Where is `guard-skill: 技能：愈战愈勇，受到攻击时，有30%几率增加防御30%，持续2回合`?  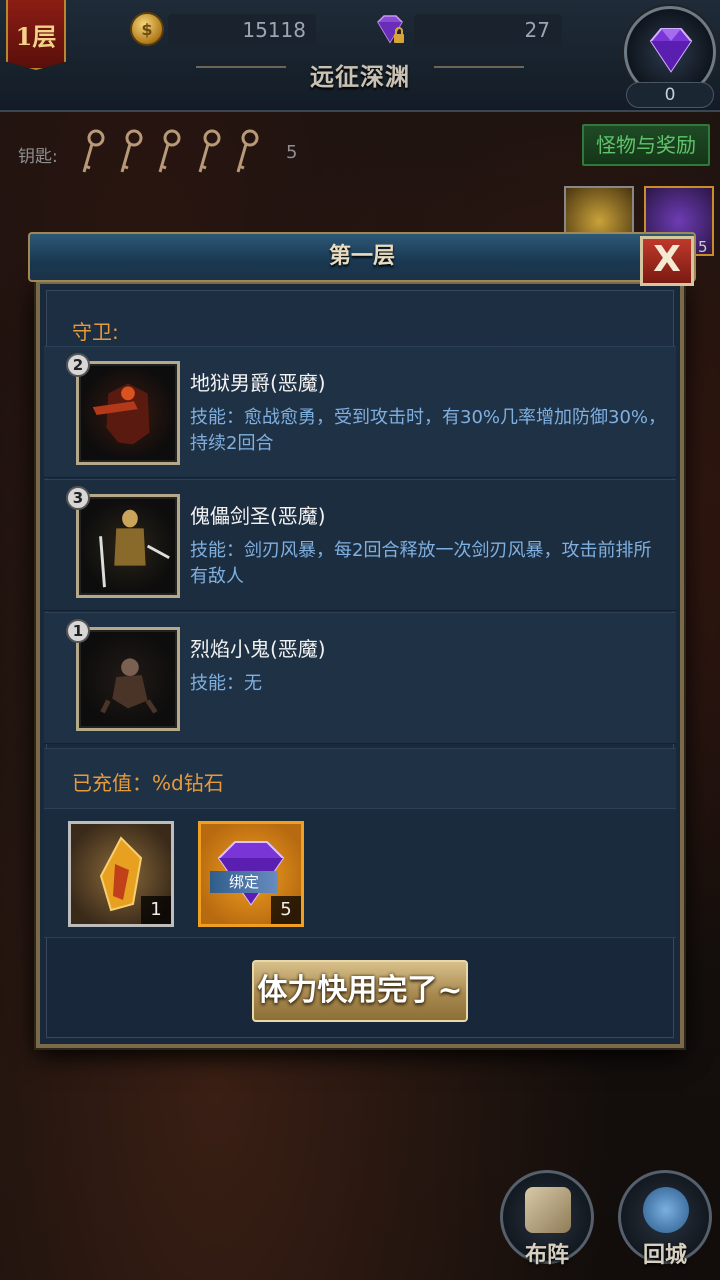 guard-skill: 技能：愈战愈勇，受到攻击时，有30%几率增加防御30%，持续2回合 is located at coordinates (428, 430).